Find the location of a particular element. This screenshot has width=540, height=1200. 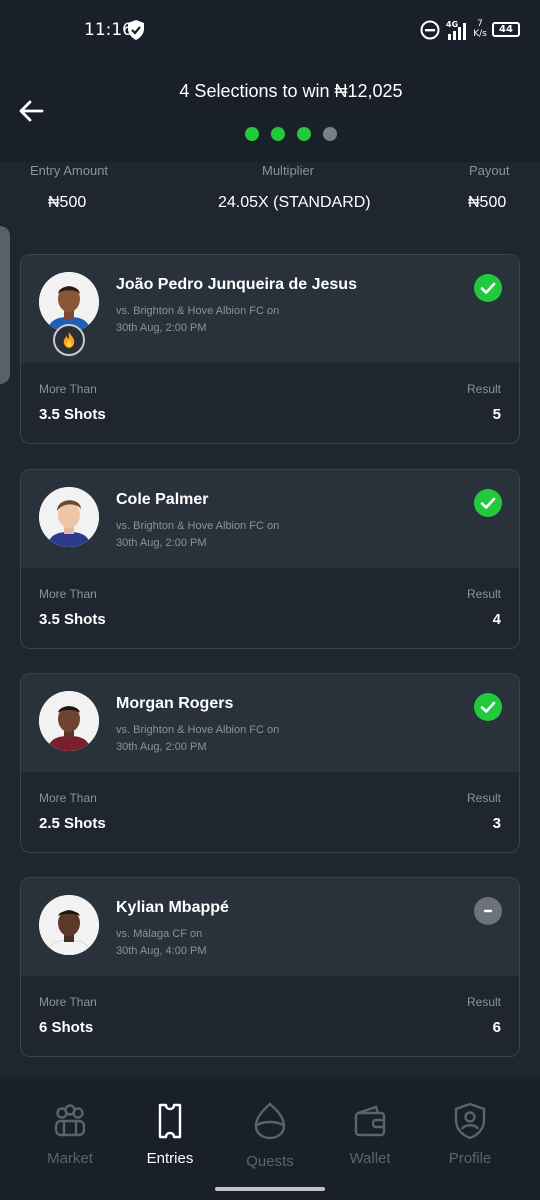

profile-shield-icon is located at coordinates (470, 1121).